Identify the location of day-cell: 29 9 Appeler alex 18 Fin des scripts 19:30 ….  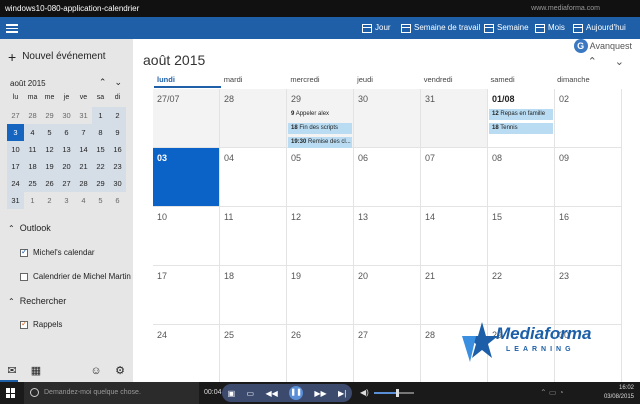
(320, 118).